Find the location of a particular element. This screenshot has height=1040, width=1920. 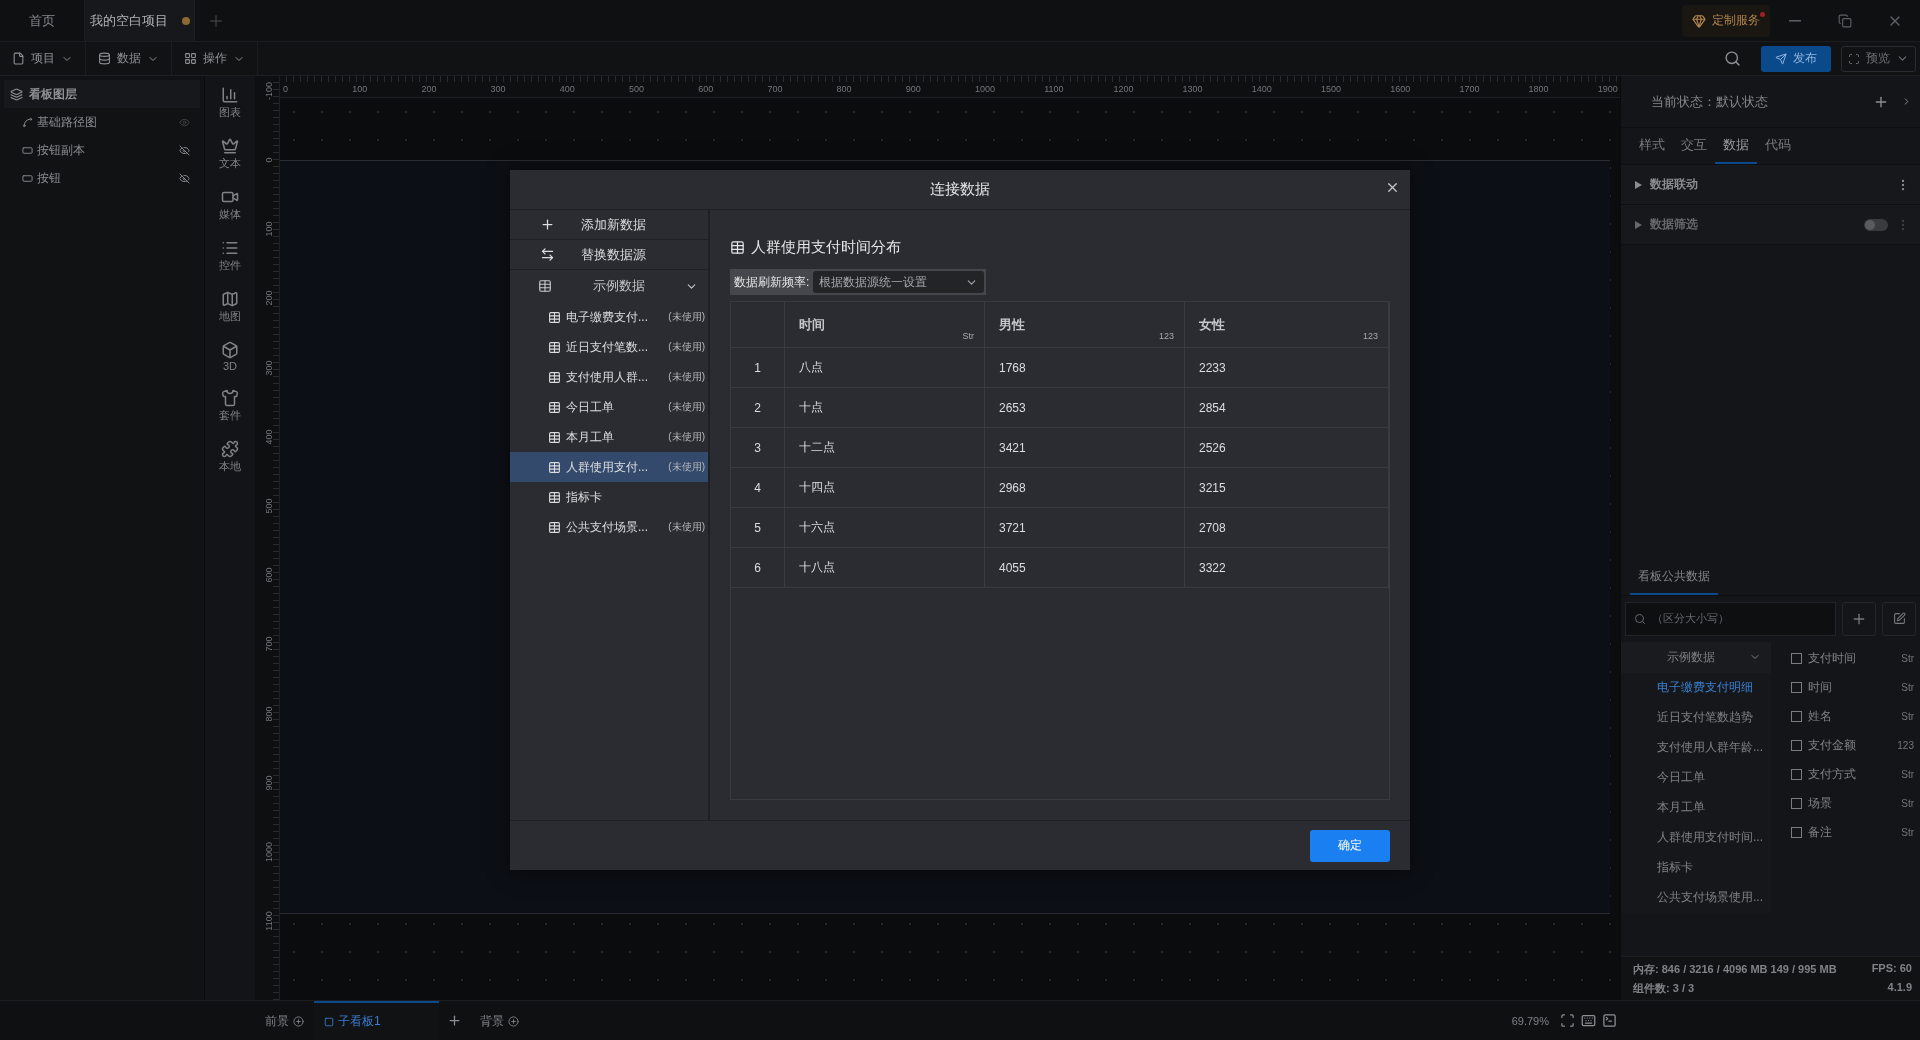

square-icon is located at coordinates (329, 1021).